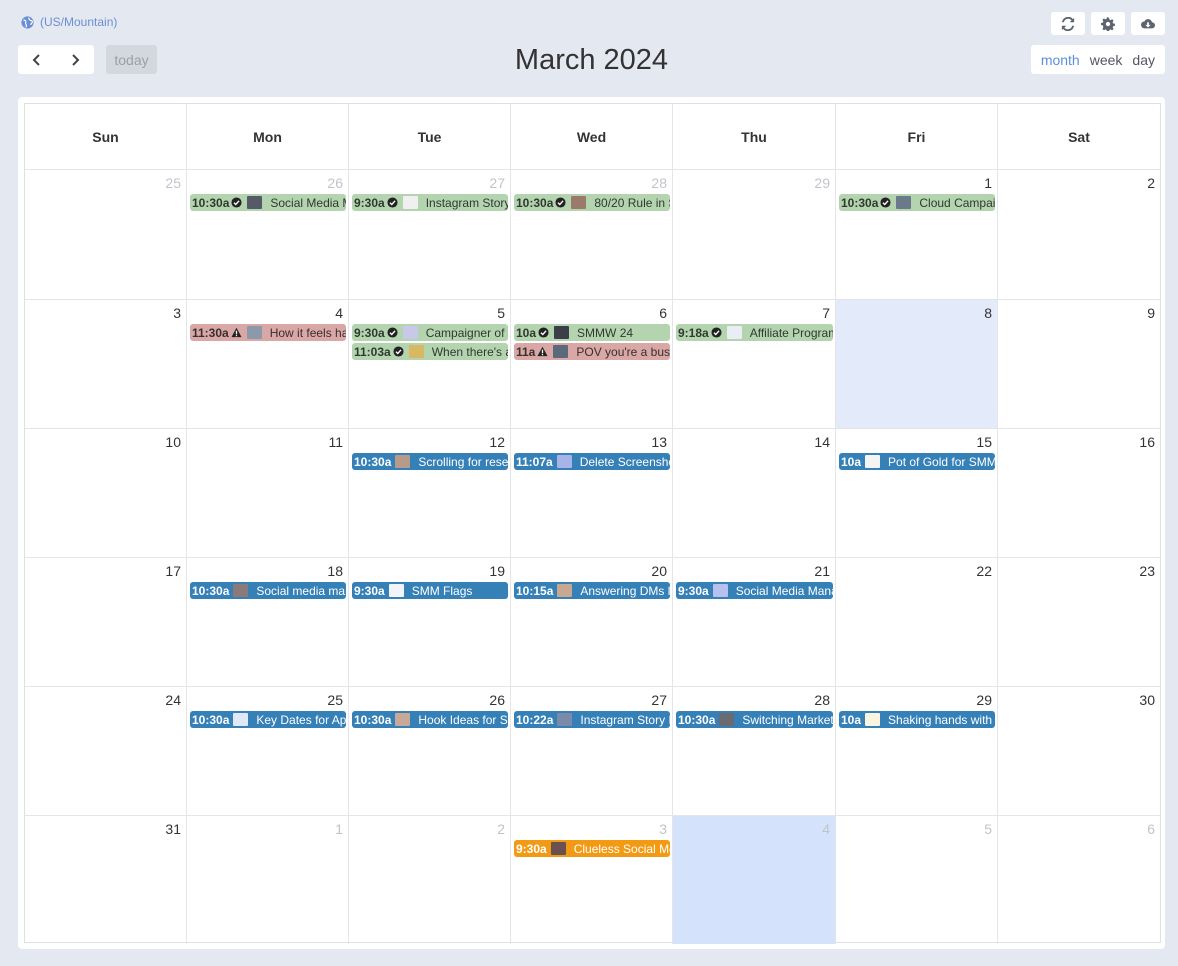 The height and width of the screenshot is (966, 1178). What do you see at coordinates (1108, 23) in the screenshot?
I see `settings-button` at bounding box center [1108, 23].